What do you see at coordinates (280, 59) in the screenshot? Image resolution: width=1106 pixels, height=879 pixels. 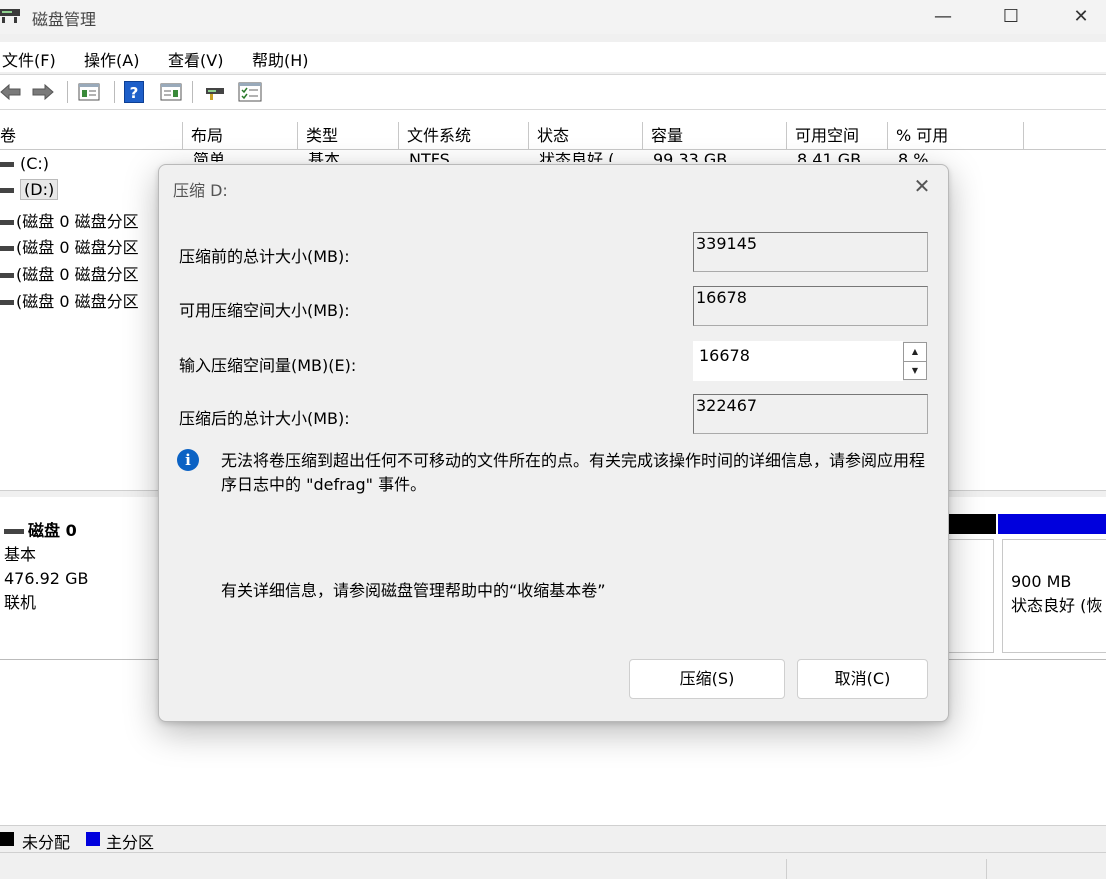 I see `menu-help: 帮助(H)` at bounding box center [280, 59].